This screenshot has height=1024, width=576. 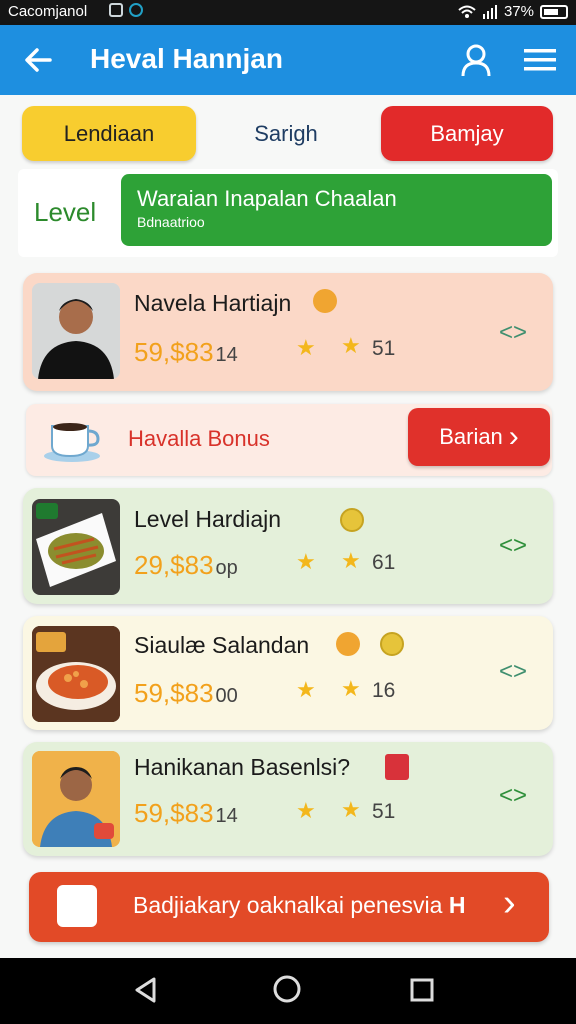 I want to click on notification-icon, so click(x=116, y=10).